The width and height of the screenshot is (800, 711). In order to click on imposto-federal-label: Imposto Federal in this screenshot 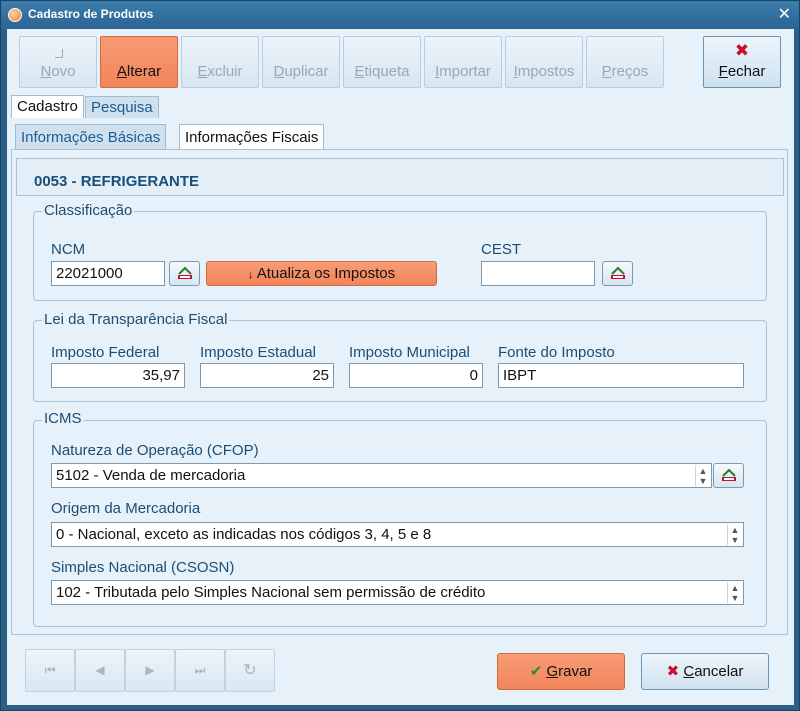, I will do `click(105, 352)`.